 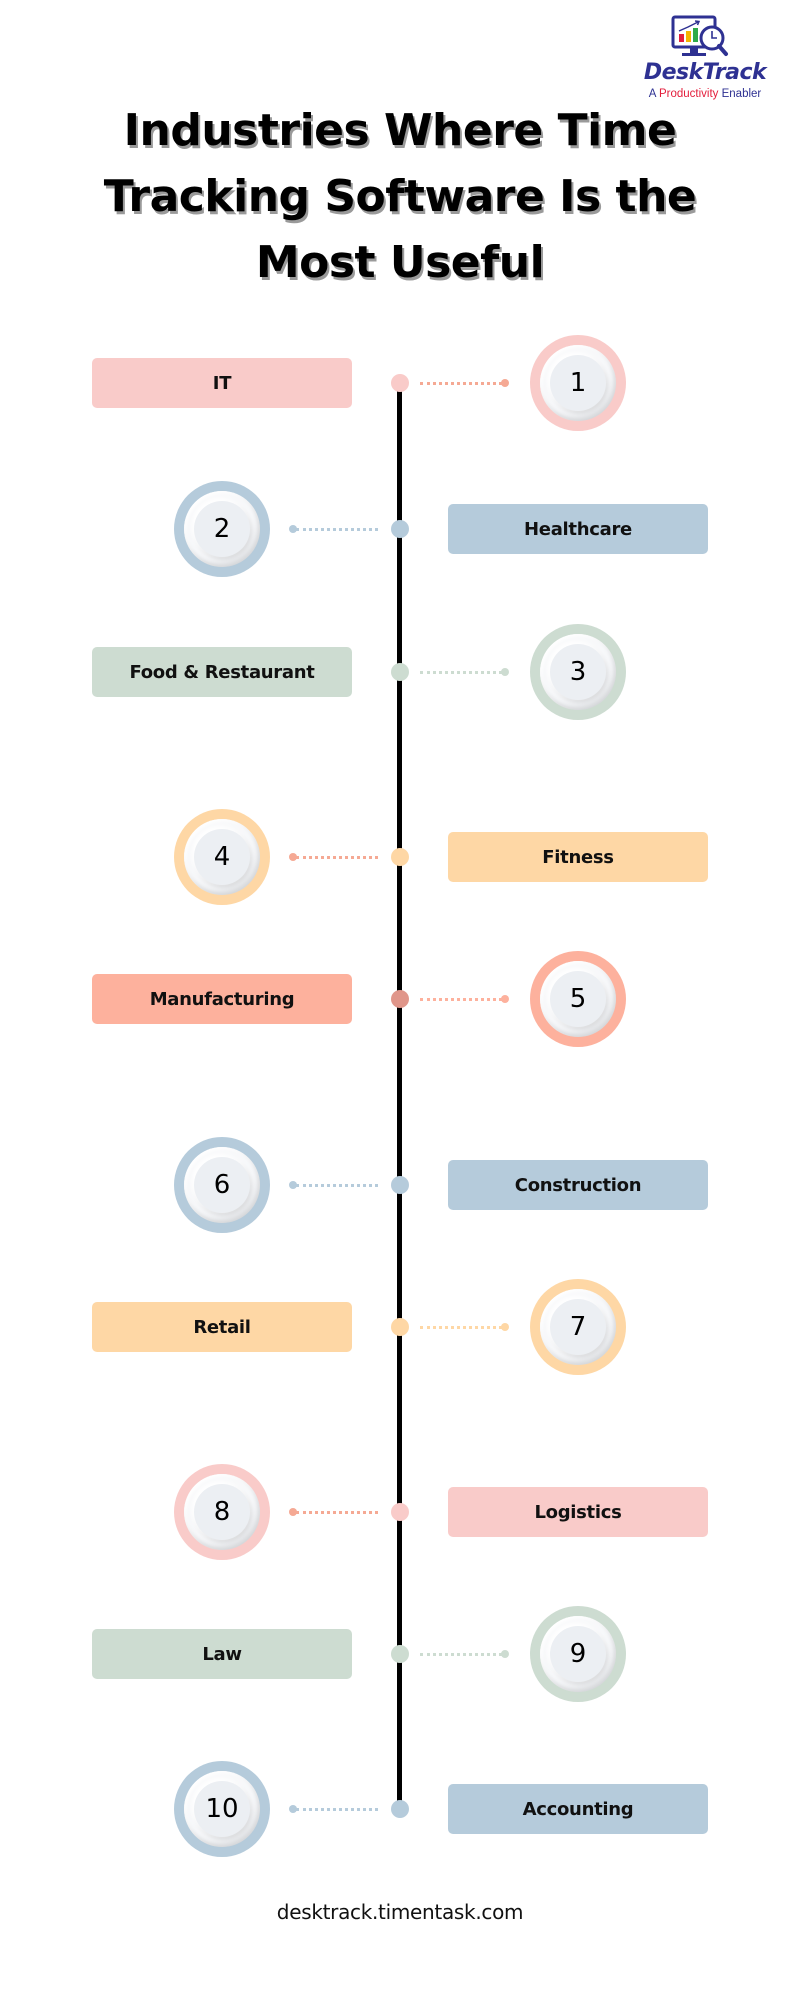 I want to click on number-badge: 9, so click(x=578, y=1654).